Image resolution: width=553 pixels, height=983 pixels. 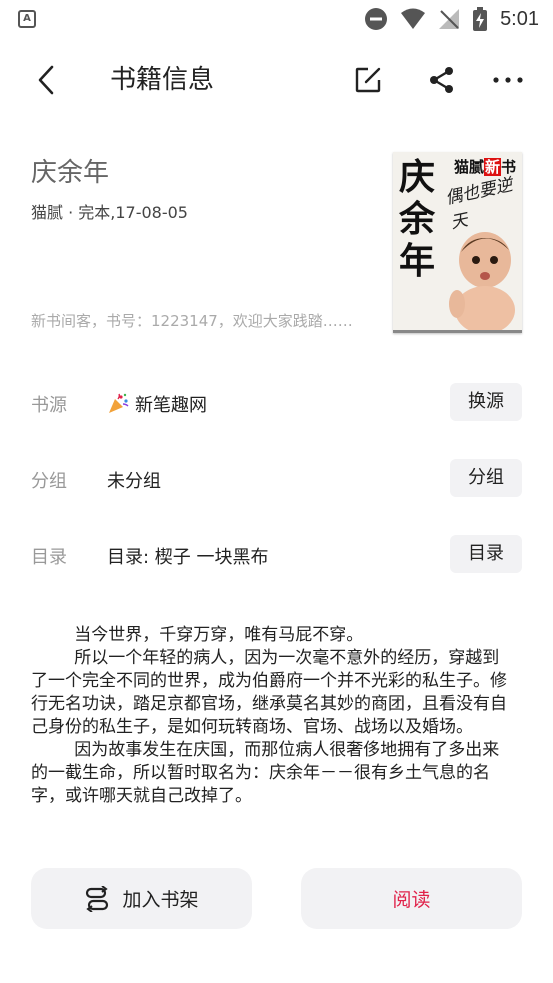 I want to click on source-name: 新笔趣网, so click(x=171, y=405).